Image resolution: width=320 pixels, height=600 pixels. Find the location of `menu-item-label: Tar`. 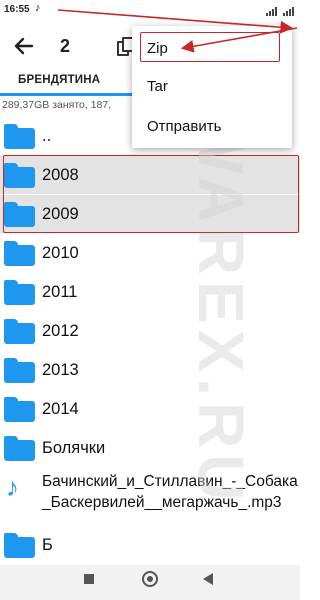

menu-item-label: Tar is located at coordinates (157, 86).